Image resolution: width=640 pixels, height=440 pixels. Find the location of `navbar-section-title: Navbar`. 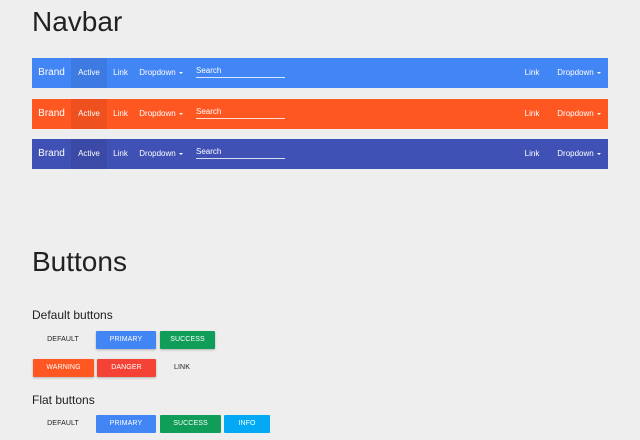

navbar-section-title: Navbar is located at coordinates (77, 21).